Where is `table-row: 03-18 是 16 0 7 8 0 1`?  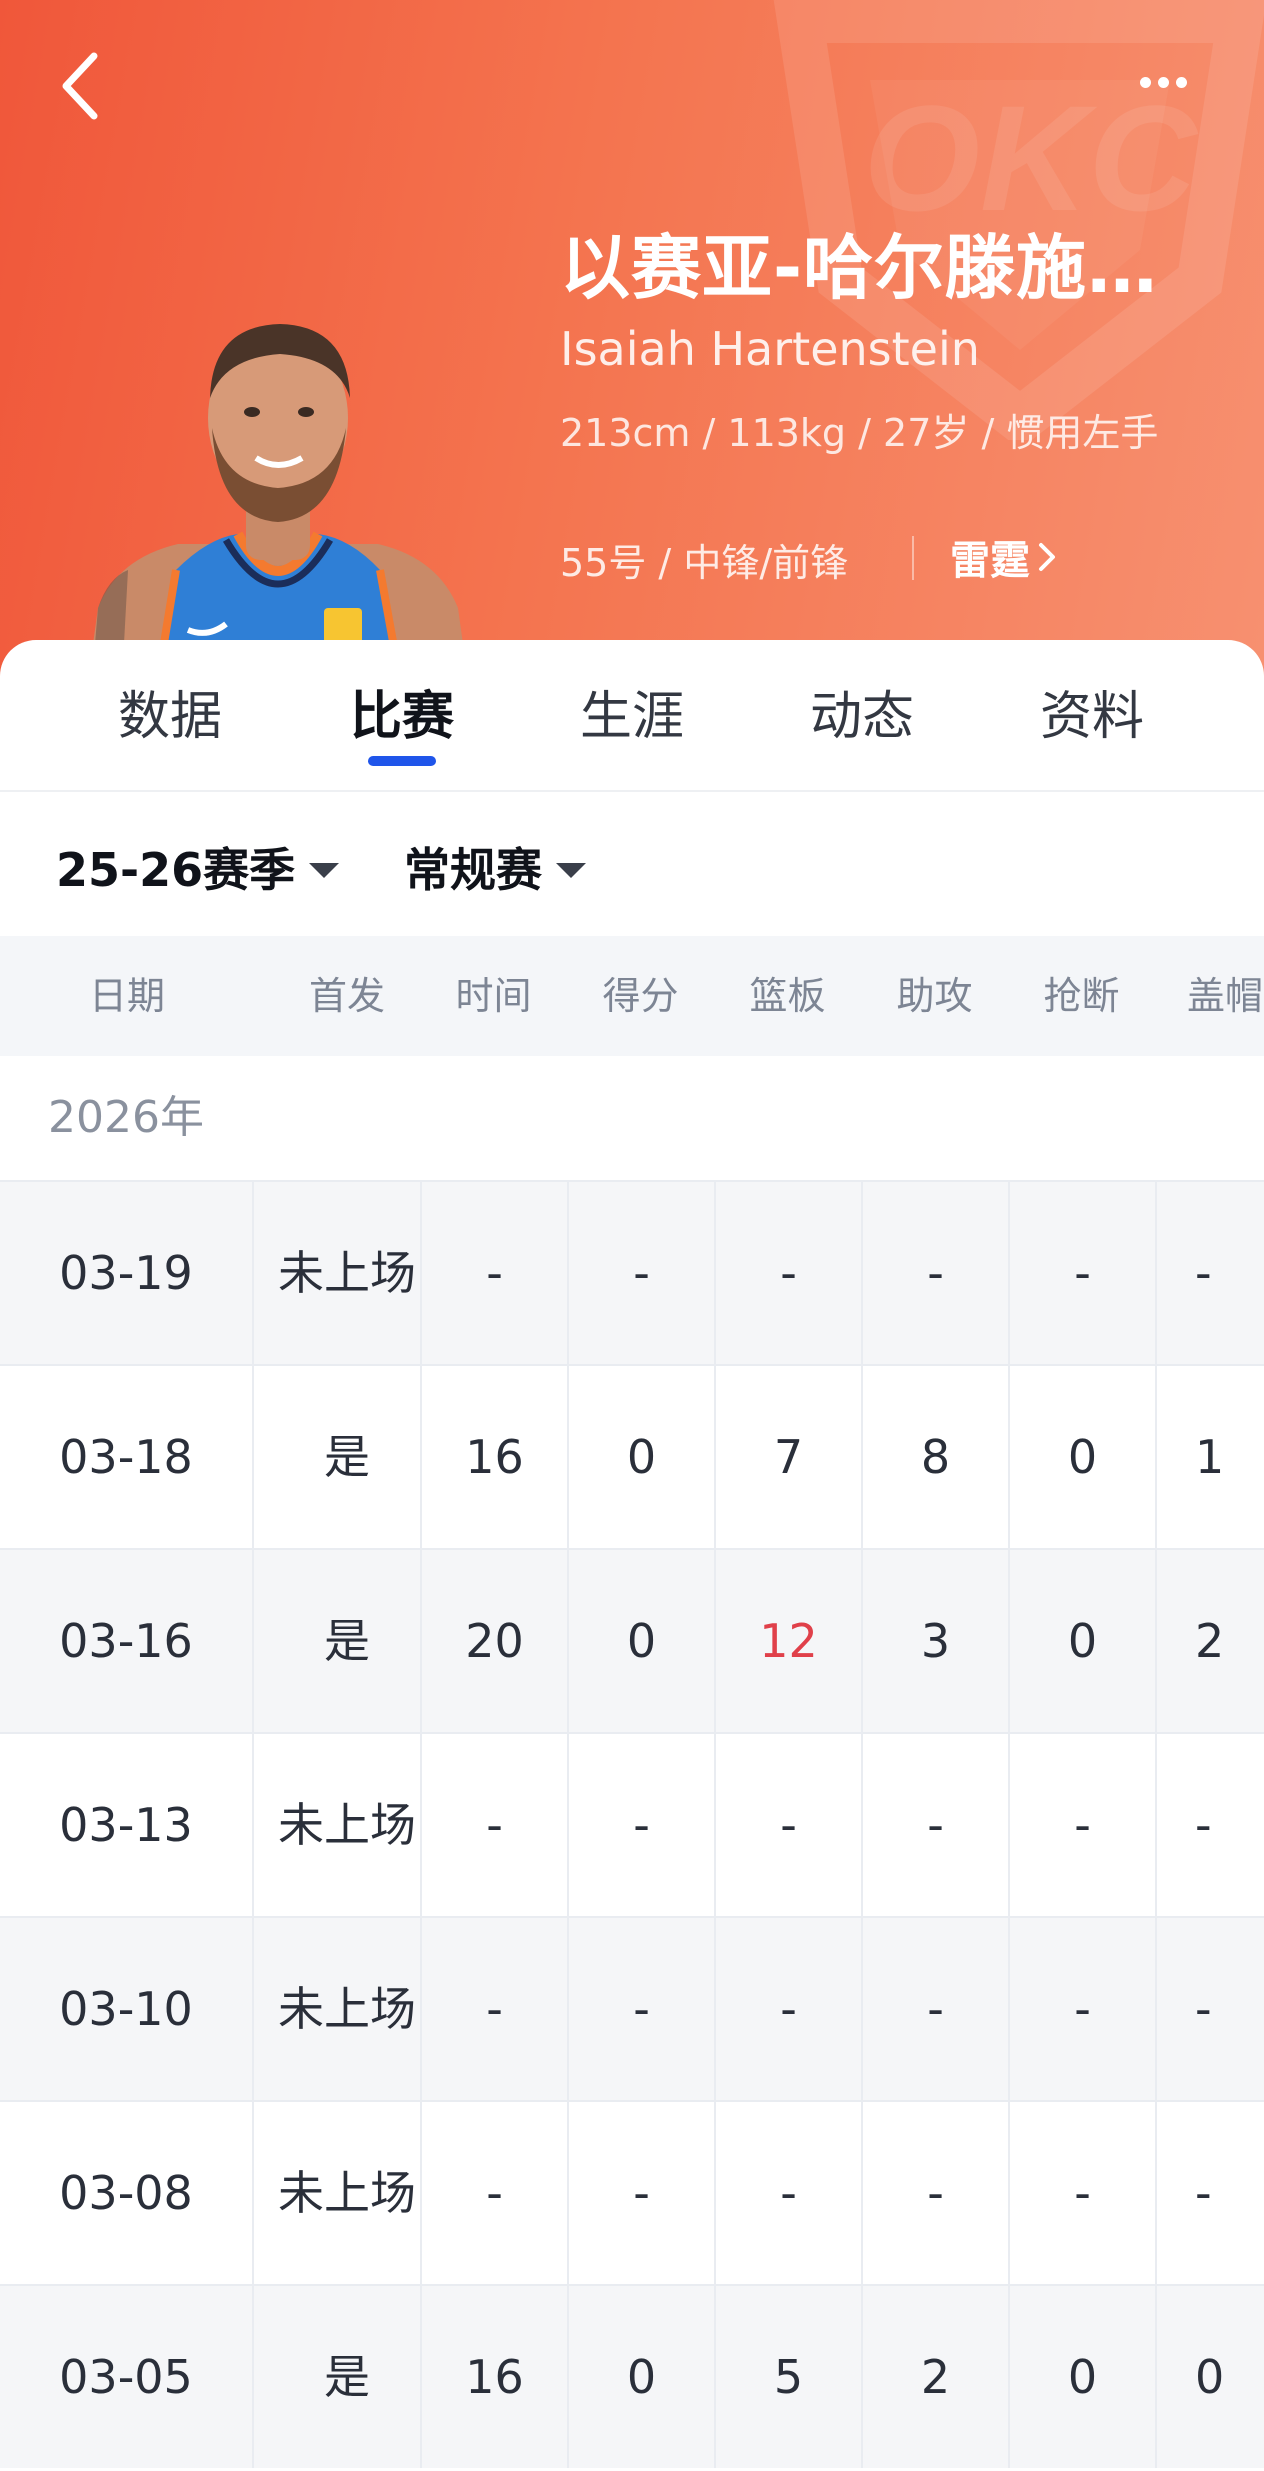 table-row: 03-18 是 16 0 7 8 0 1 is located at coordinates (632, 1456).